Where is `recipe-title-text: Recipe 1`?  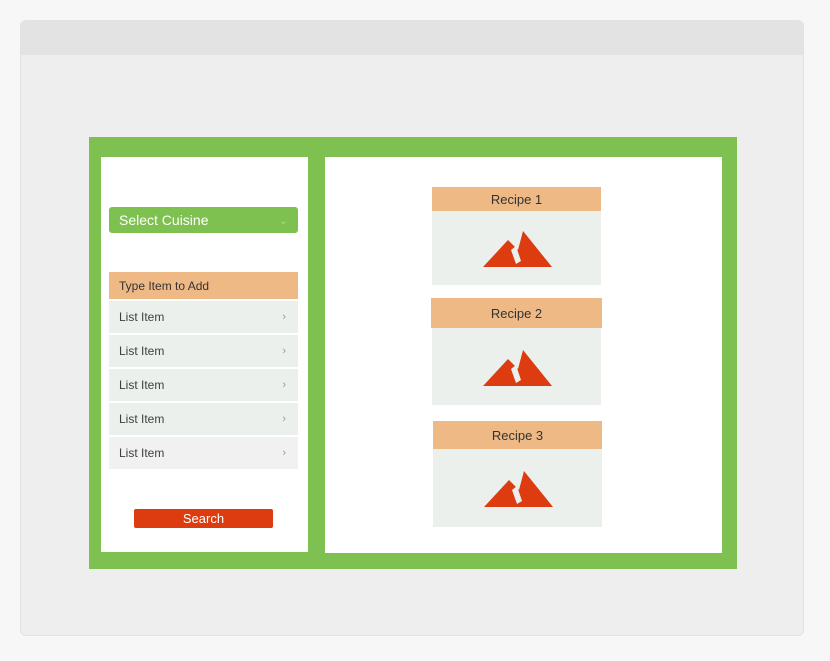
recipe-title-text: Recipe 1 is located at coordinates (516, 199).